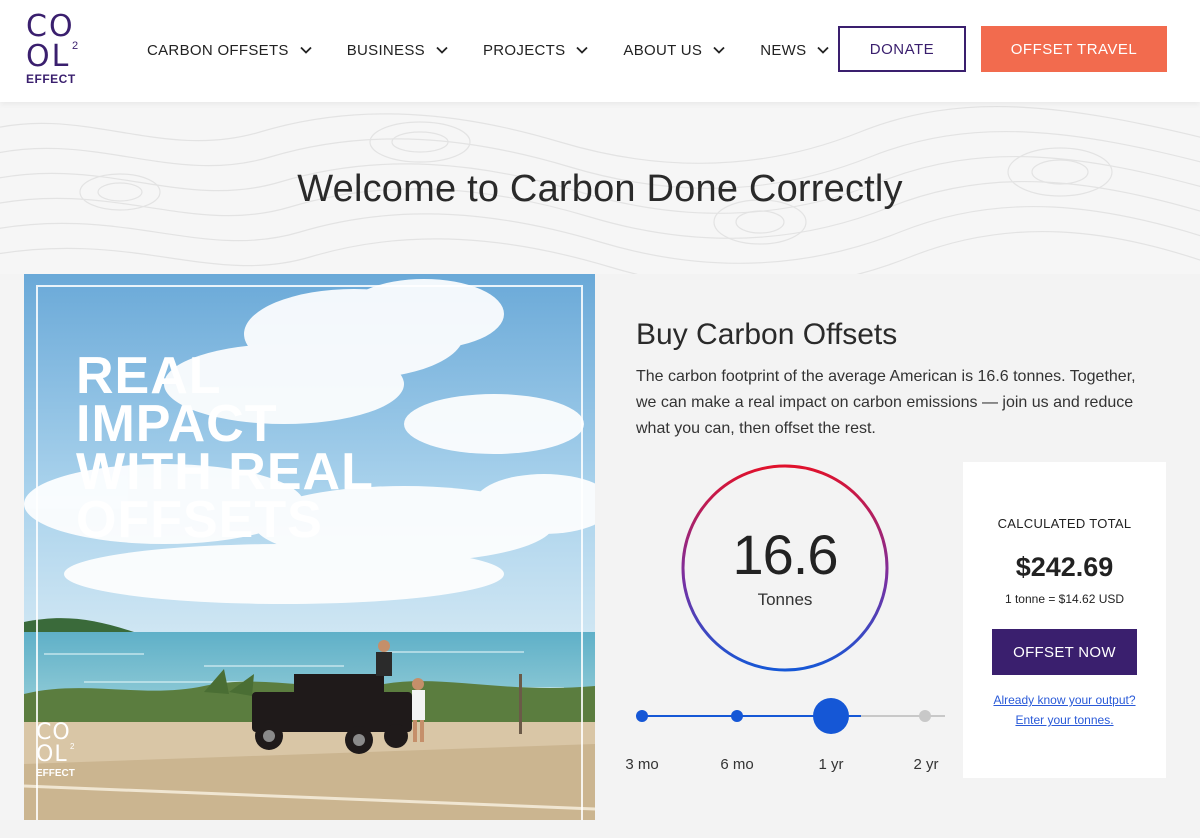  Describe the element at coordinates (902, 49) in the screenshot. I see `donate-button: DONATE` at that location.